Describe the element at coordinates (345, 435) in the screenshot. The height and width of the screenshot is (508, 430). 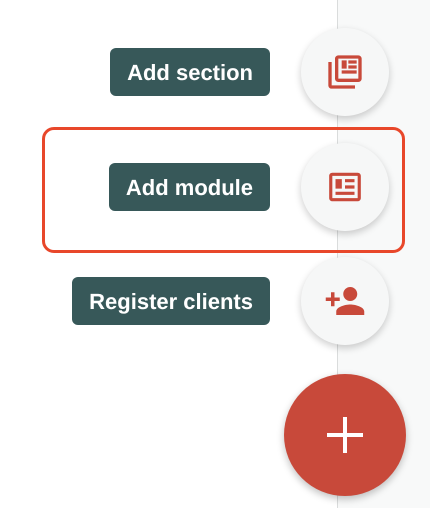
I see `plus-icon` at that location.